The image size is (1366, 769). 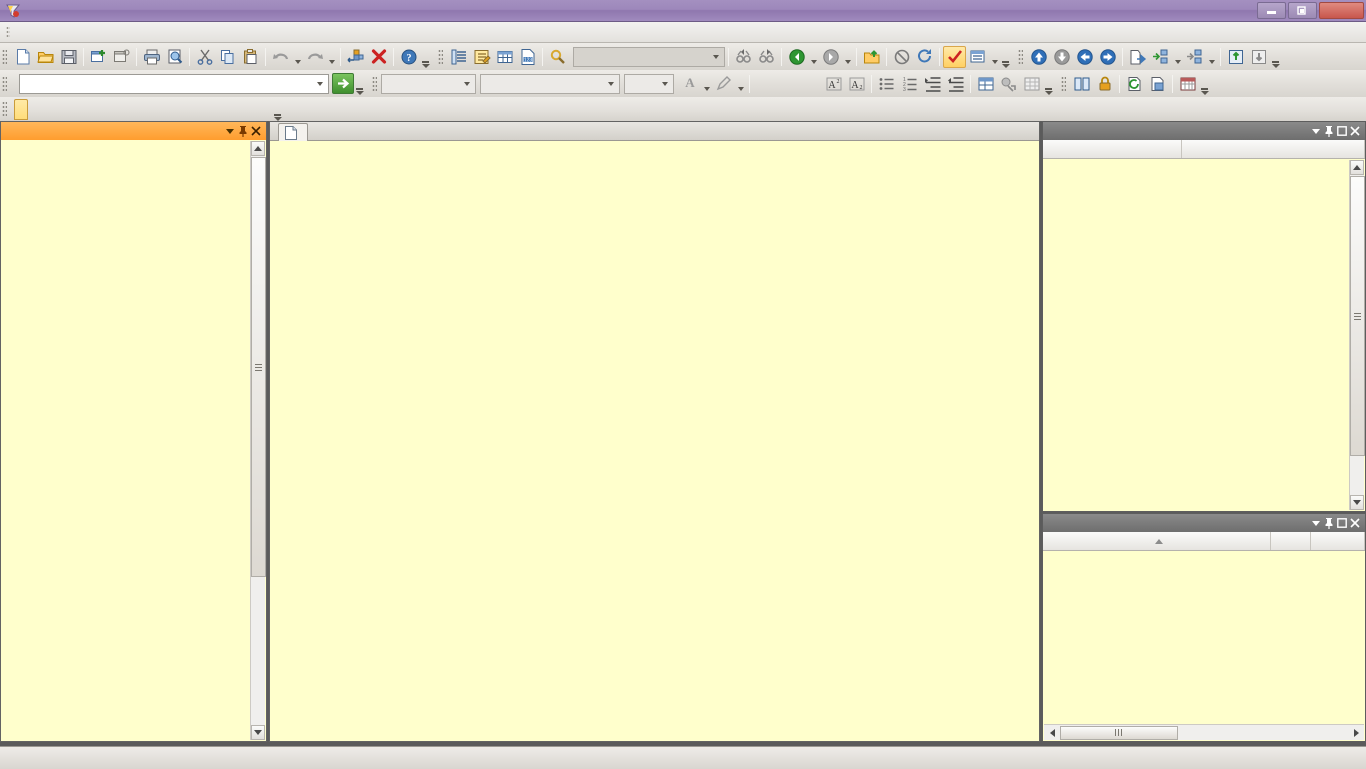 What do you see at coordinates (1194, 57) in the screenshot?
I see `outdent-icon` at bounding box center [1194, 57].